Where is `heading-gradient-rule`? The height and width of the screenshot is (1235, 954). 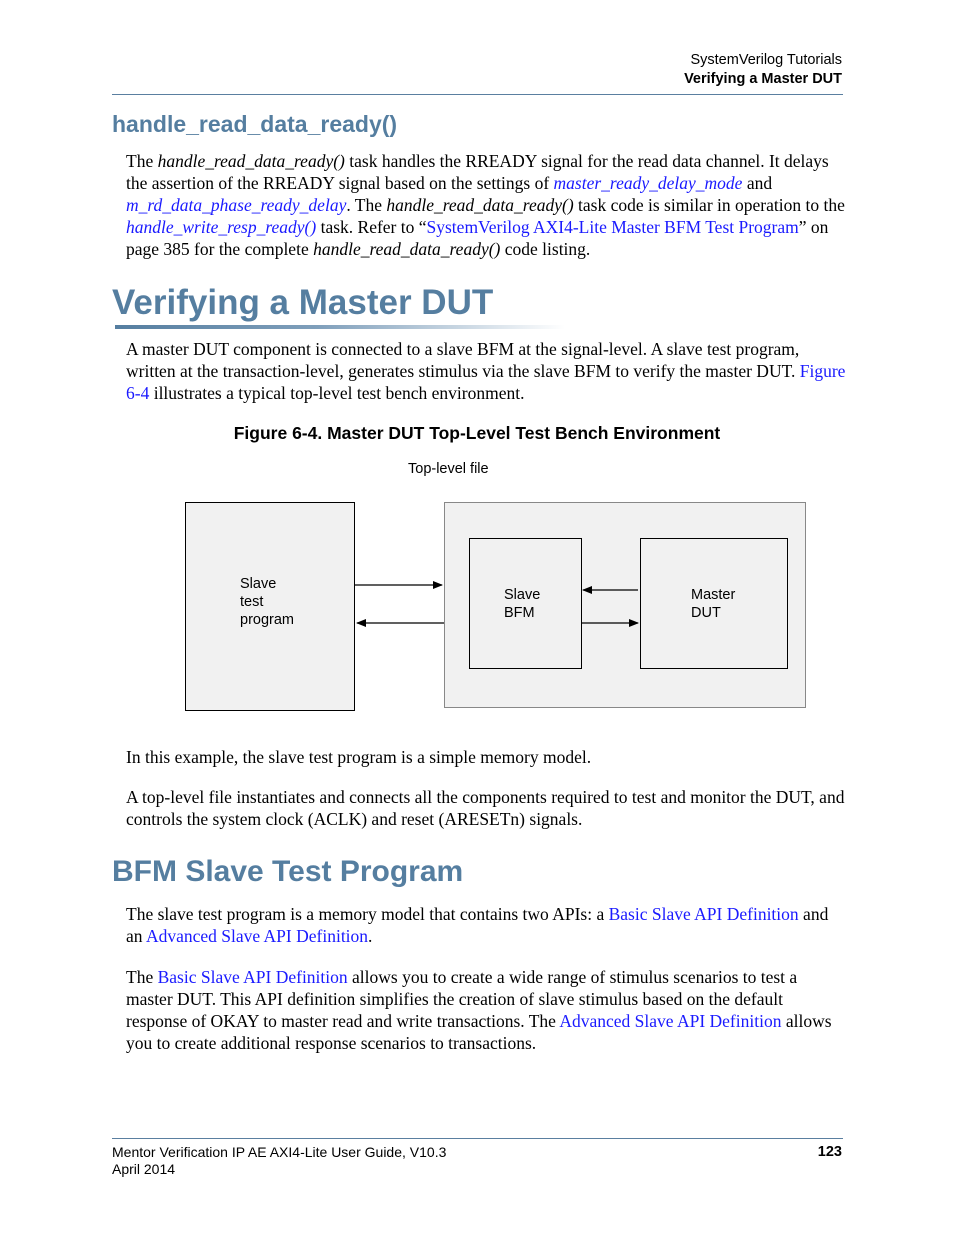 heading-gradient-rule is located at coordinates (340, 327).